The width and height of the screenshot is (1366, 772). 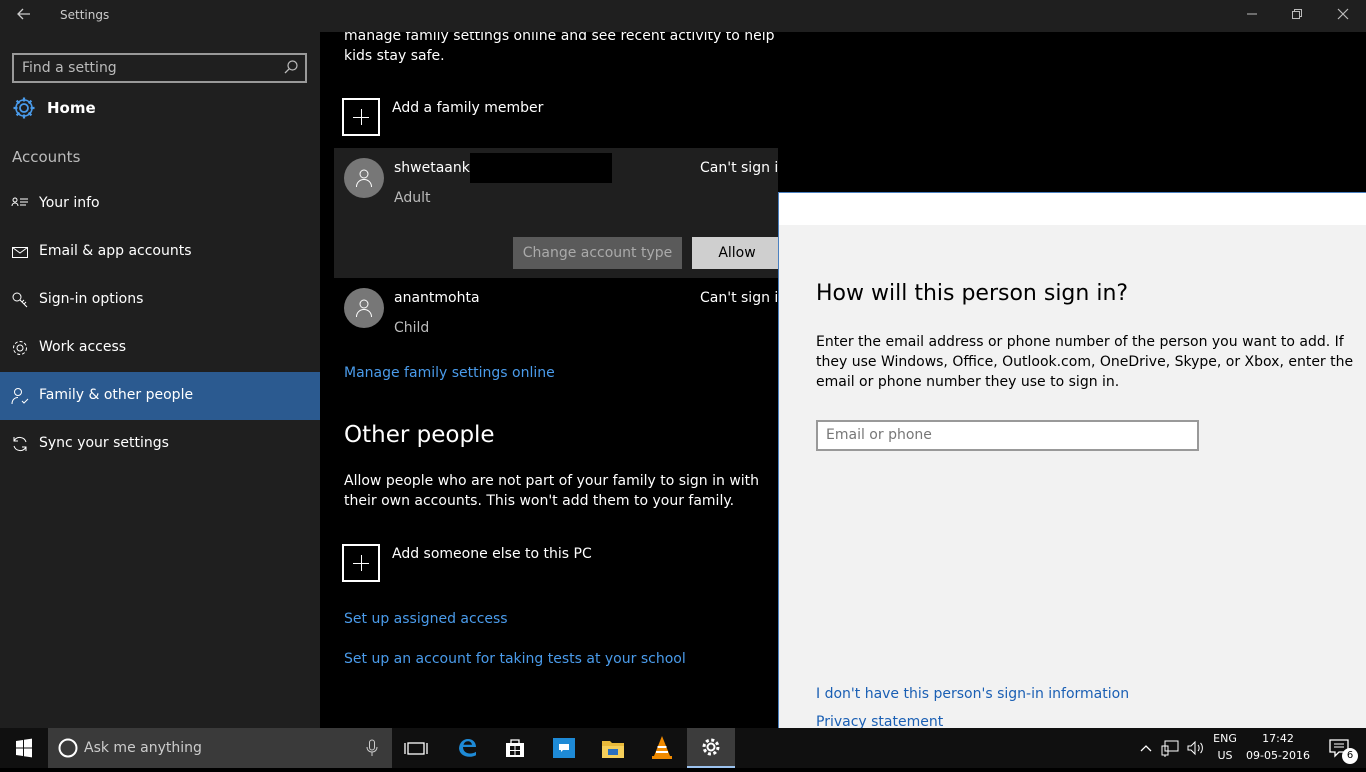 What do you see at coordinates (492, 554) in the screenshot?
I see `add-someone-else-button: Add someone else to this PC` at bounding box center [492, 554].